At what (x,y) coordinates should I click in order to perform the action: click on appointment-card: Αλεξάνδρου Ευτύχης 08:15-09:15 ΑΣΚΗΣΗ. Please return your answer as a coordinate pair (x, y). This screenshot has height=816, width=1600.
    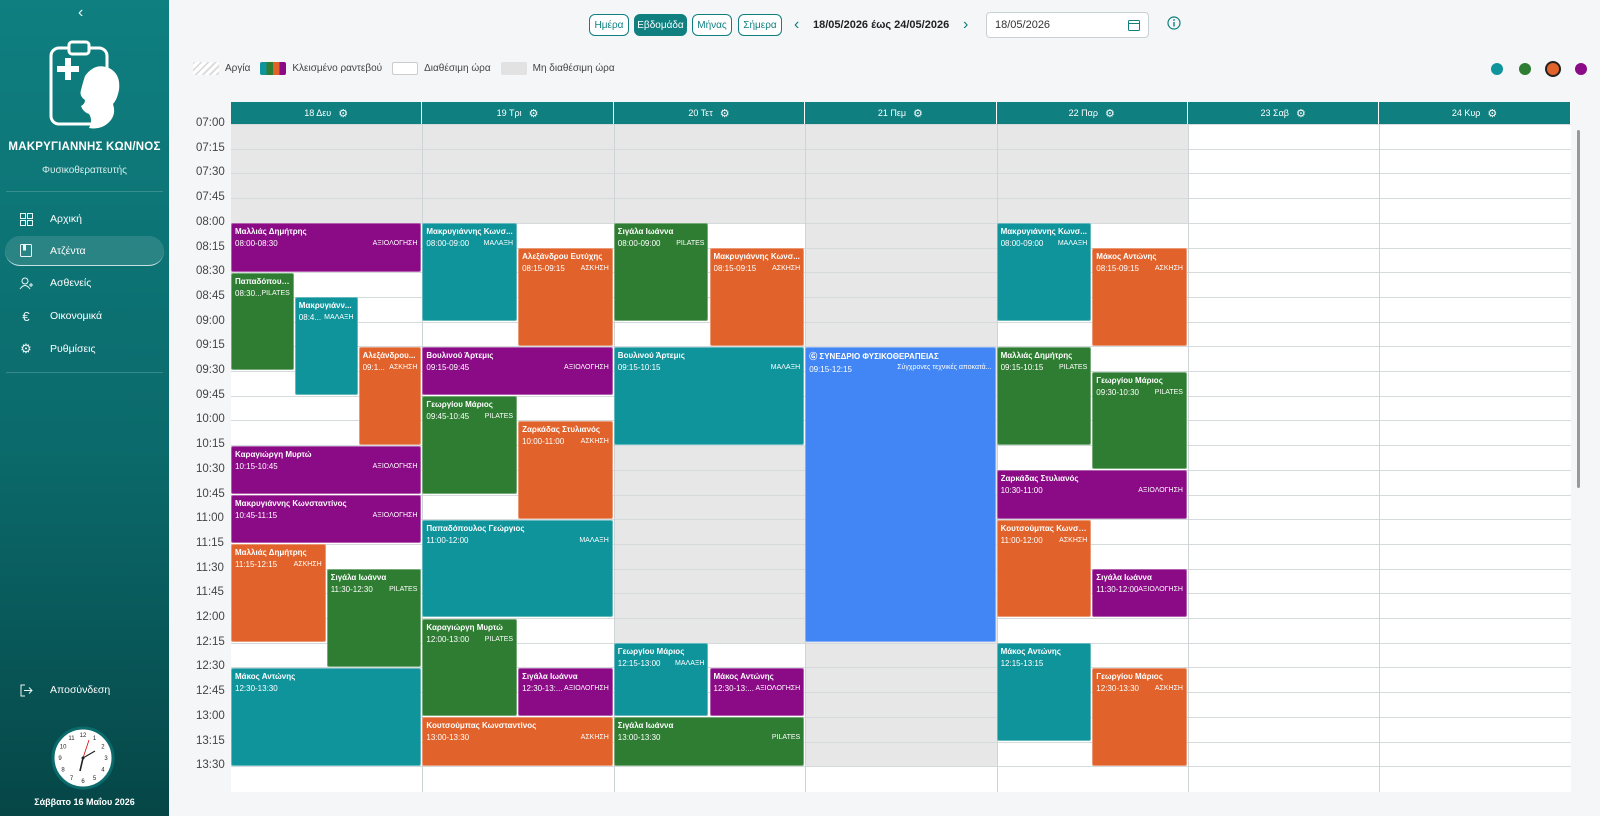
    Looking at the image, I should click on (565, 297).